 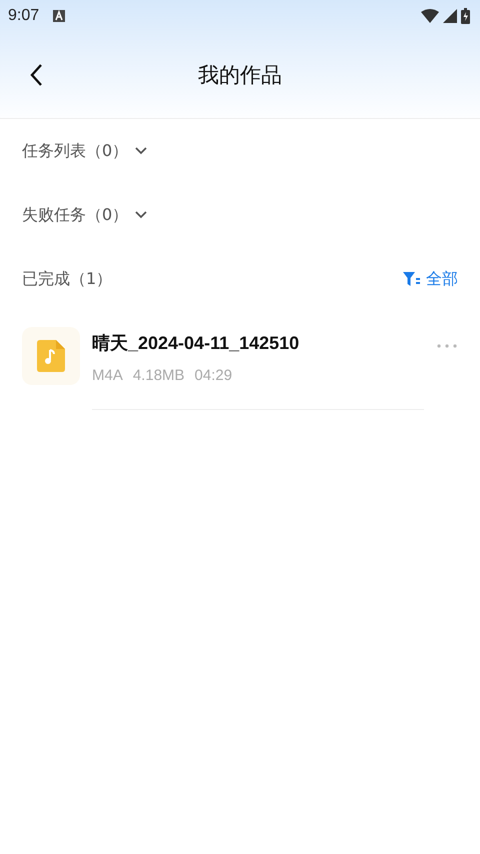 What do you see at coordinates (196, 343) in the screenshot?
I see `file-name: 晴天_2024-04-11_142510` at bounding box center [196, 343].